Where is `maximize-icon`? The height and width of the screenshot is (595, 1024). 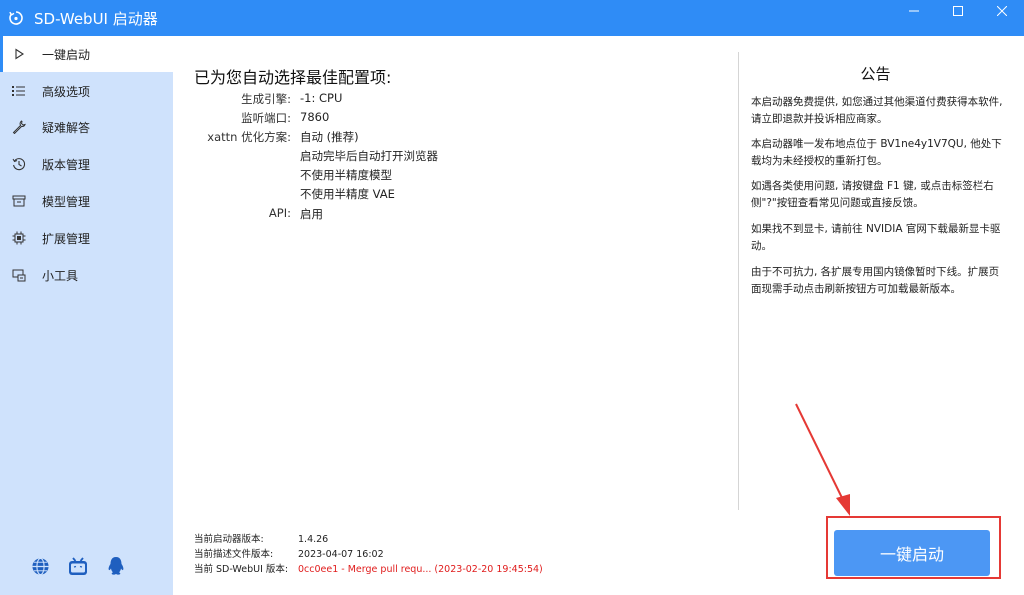
maximize-icon is located at coordinates (958, 11).